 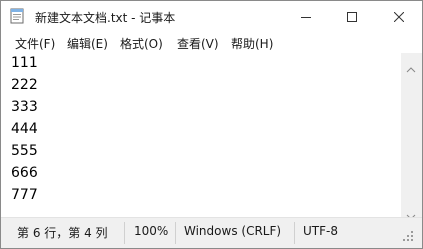 I want to click on text-line: 444, so click(x=24, y=129).